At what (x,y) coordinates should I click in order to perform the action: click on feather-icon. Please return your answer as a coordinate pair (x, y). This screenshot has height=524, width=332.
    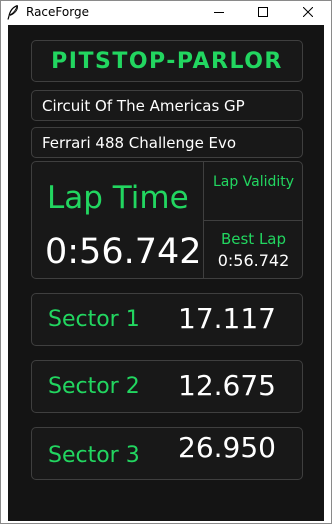
    Looking at the image, I should click on (13, 12).